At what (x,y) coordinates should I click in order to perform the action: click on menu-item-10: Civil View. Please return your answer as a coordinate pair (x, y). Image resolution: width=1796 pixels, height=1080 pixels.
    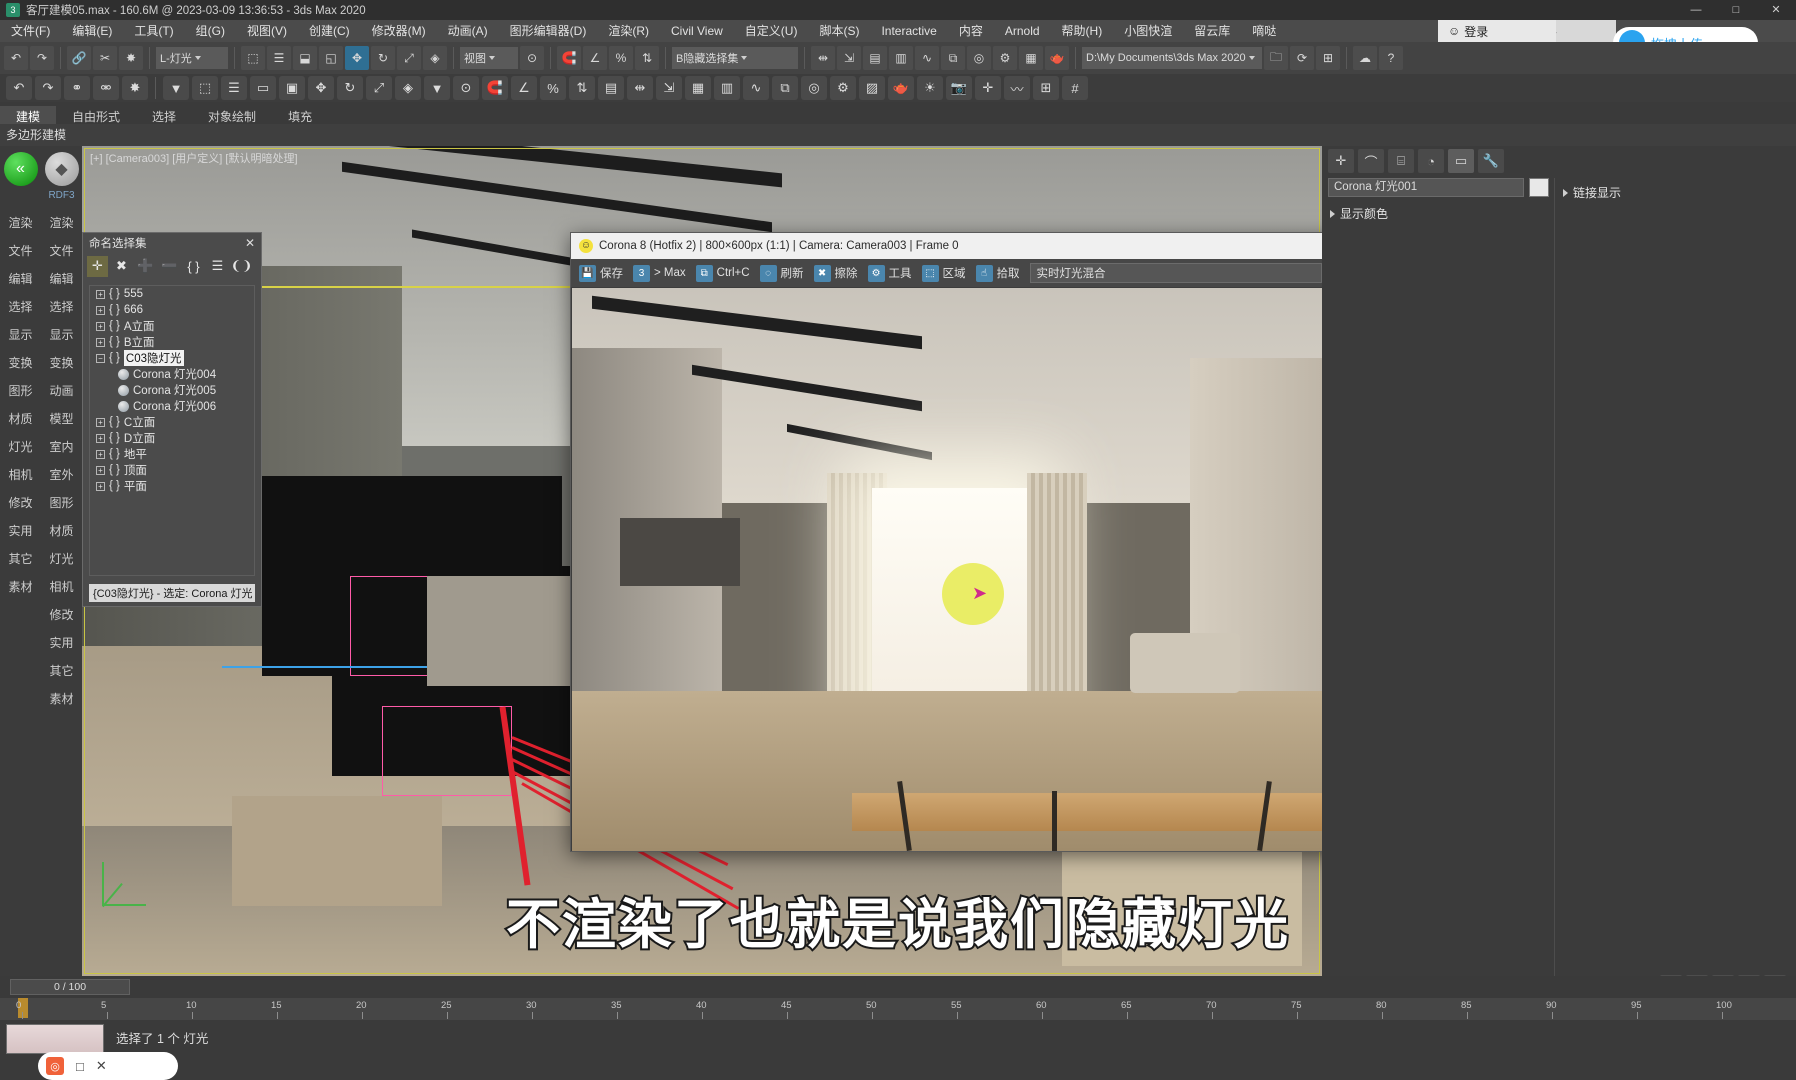
    Looking at the image, I should click on (697, 31).